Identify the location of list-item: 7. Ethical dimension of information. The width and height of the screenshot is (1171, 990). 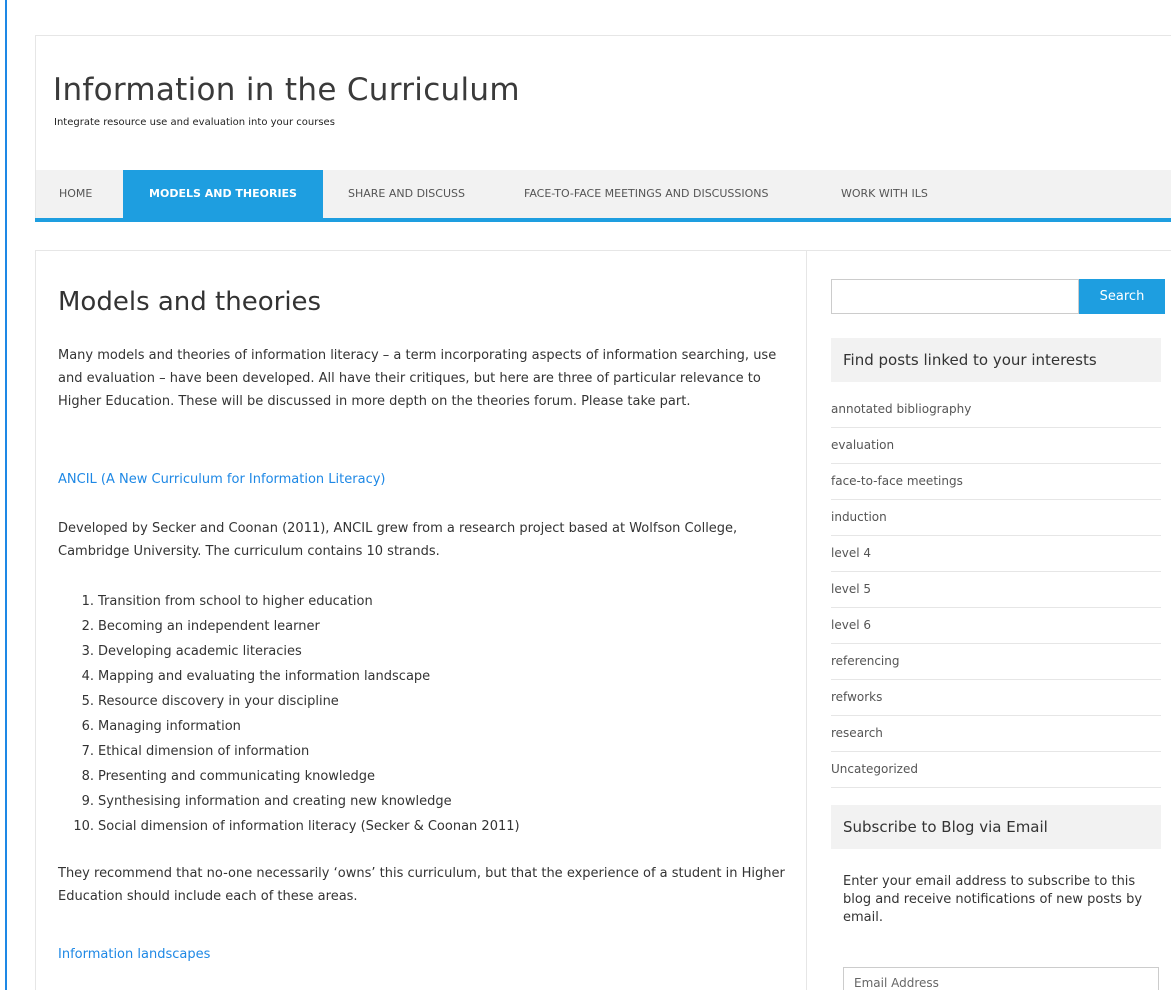
(195, 751).